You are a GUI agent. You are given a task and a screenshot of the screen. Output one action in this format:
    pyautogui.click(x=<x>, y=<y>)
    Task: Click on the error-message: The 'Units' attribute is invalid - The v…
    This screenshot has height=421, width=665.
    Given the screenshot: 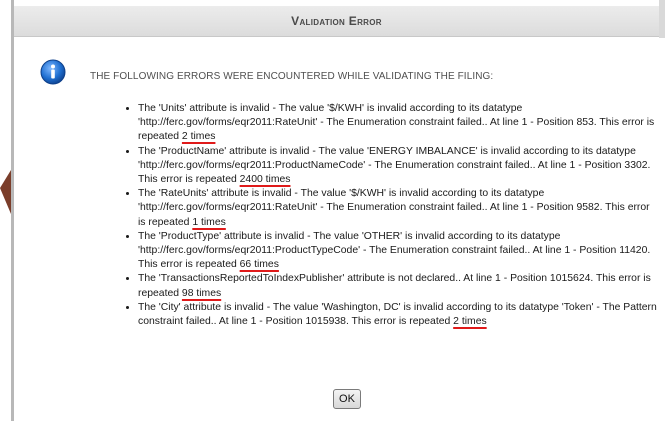 What is the action you would take?
    pyautogui.click(x=396, y=123)
    